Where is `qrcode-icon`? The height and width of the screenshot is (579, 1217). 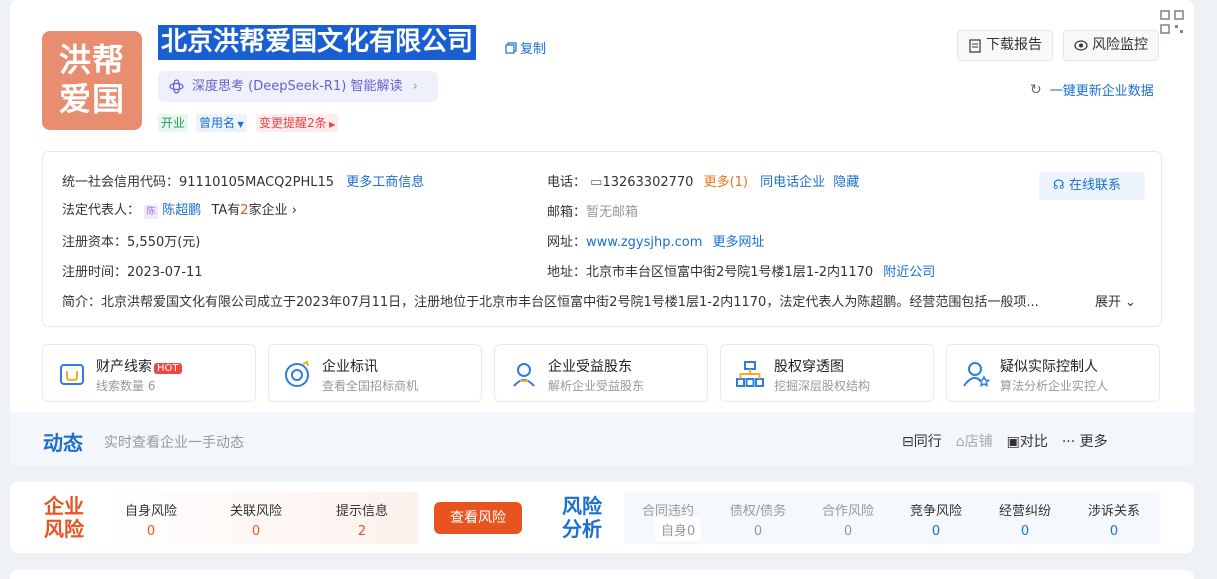 qrcode-icon is located at coordinates (1172, 22).